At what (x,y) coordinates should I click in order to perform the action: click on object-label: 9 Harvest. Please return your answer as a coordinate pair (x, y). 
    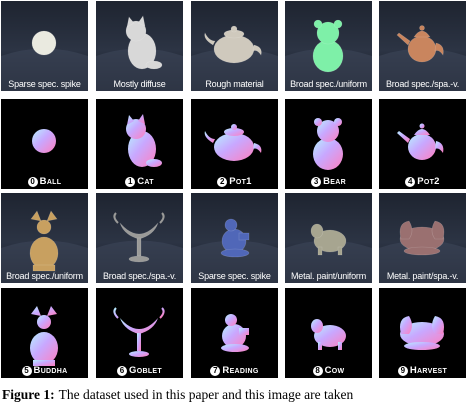
    Looking at the image, I should click on (422, 370).